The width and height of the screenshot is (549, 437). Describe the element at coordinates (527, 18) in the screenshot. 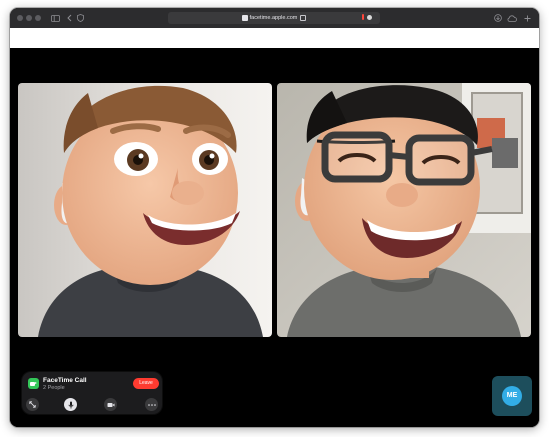

I see `new-tab-icon` at that location.